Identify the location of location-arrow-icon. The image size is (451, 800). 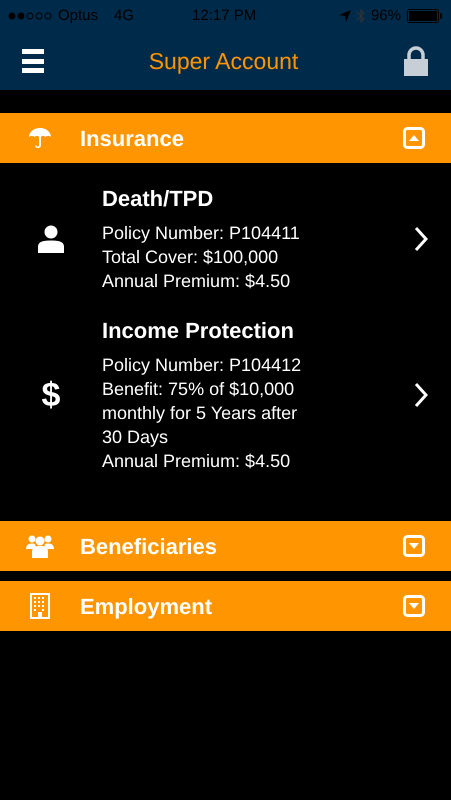
(344, 16).